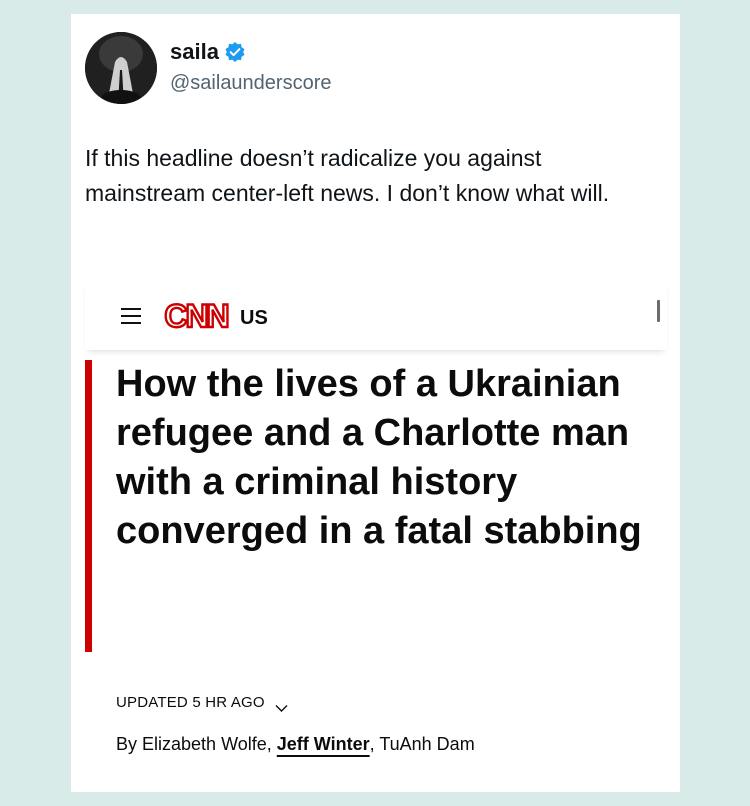 This screenshot has height=806, width=750. I want to click on updated-label: UPDATED 5 HR AGO, so click(190, 702).